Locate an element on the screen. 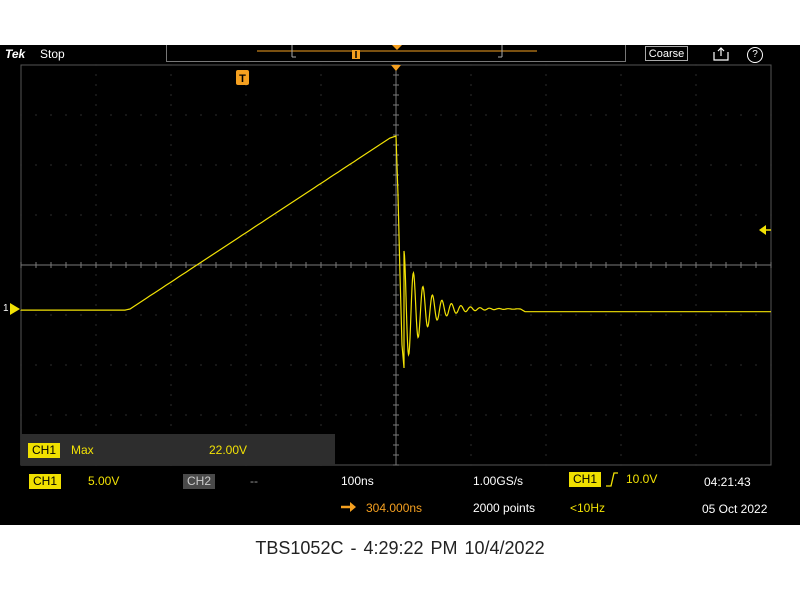 The image size is (800, 600). ch2-badge: CH2 is located at coordinates (199, 481).